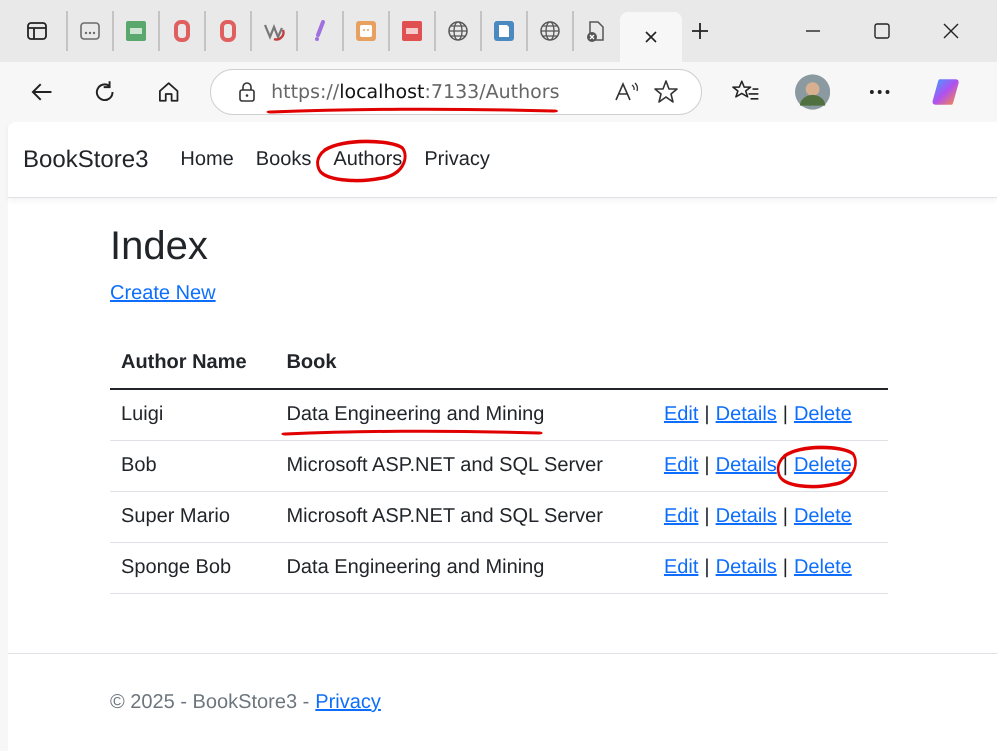  I want to click on close-icon, so click(651, 37).